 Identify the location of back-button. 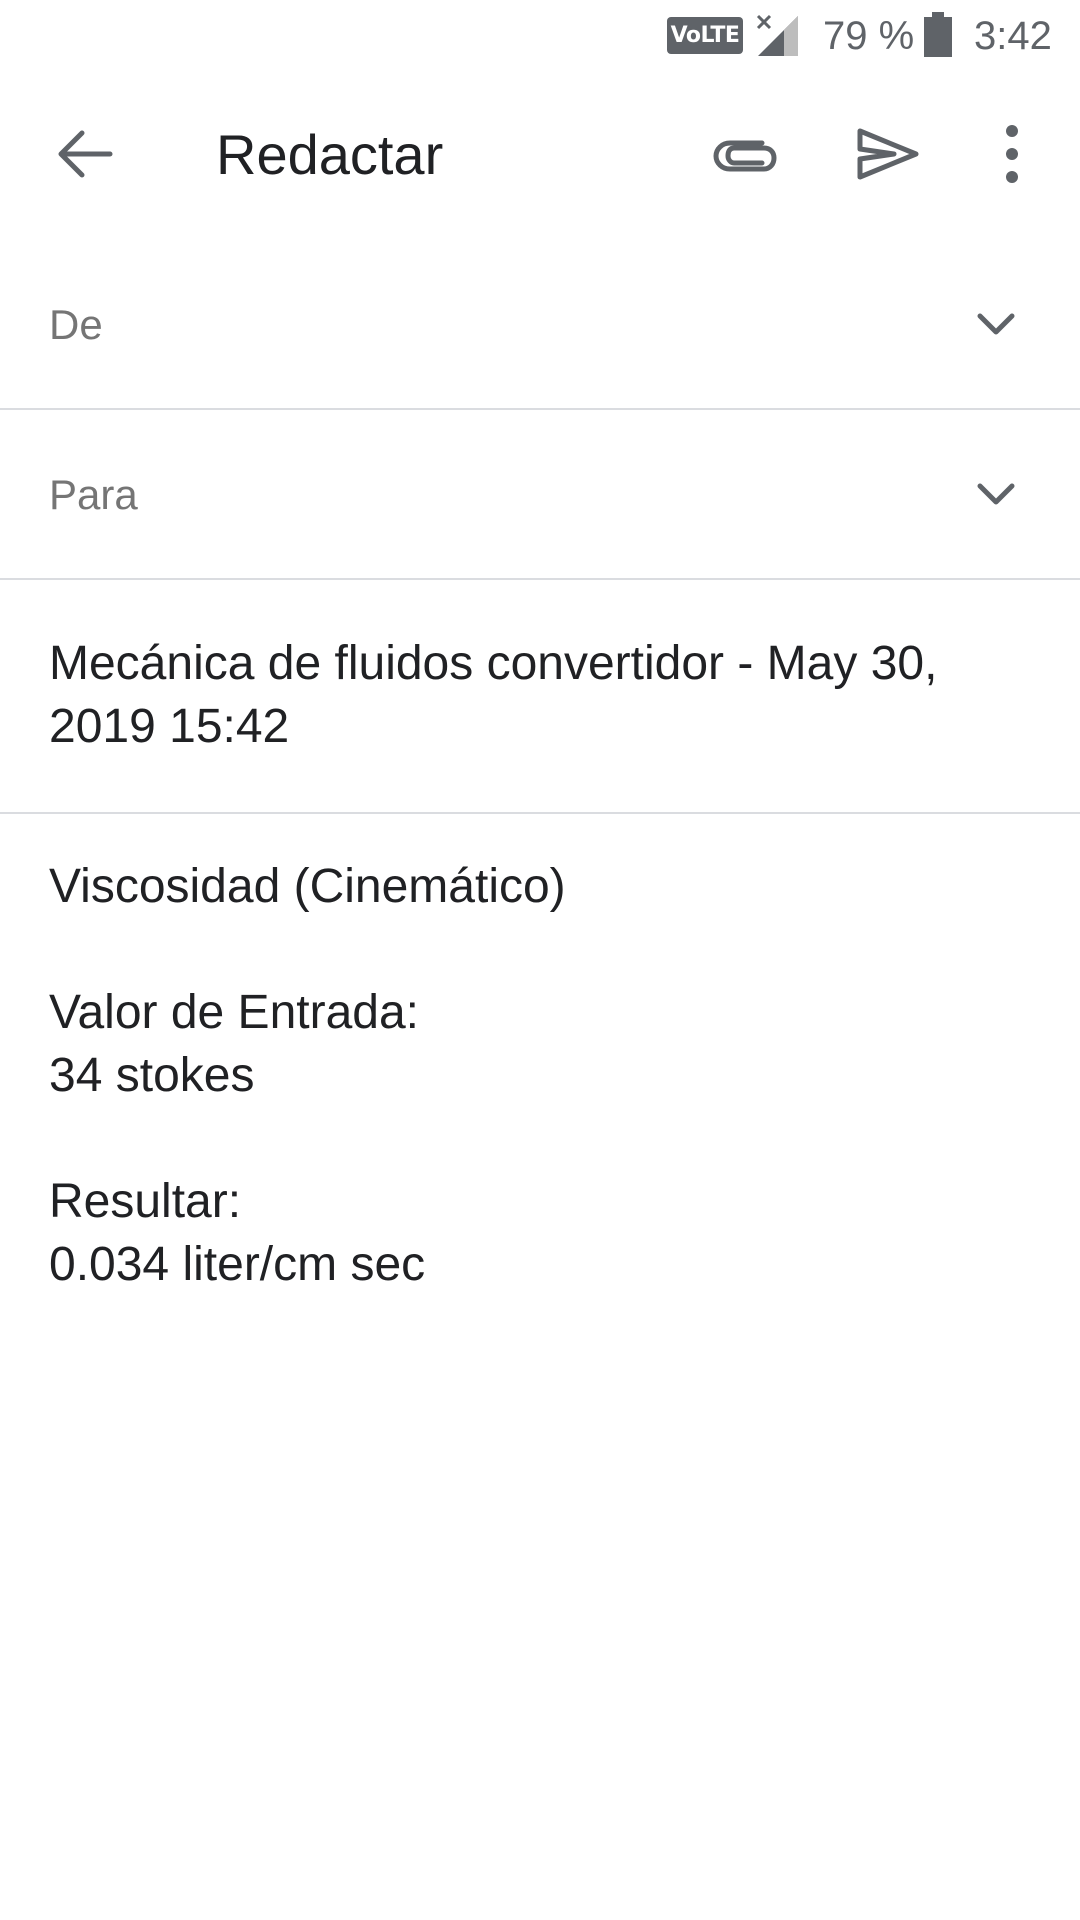
(85, 154).